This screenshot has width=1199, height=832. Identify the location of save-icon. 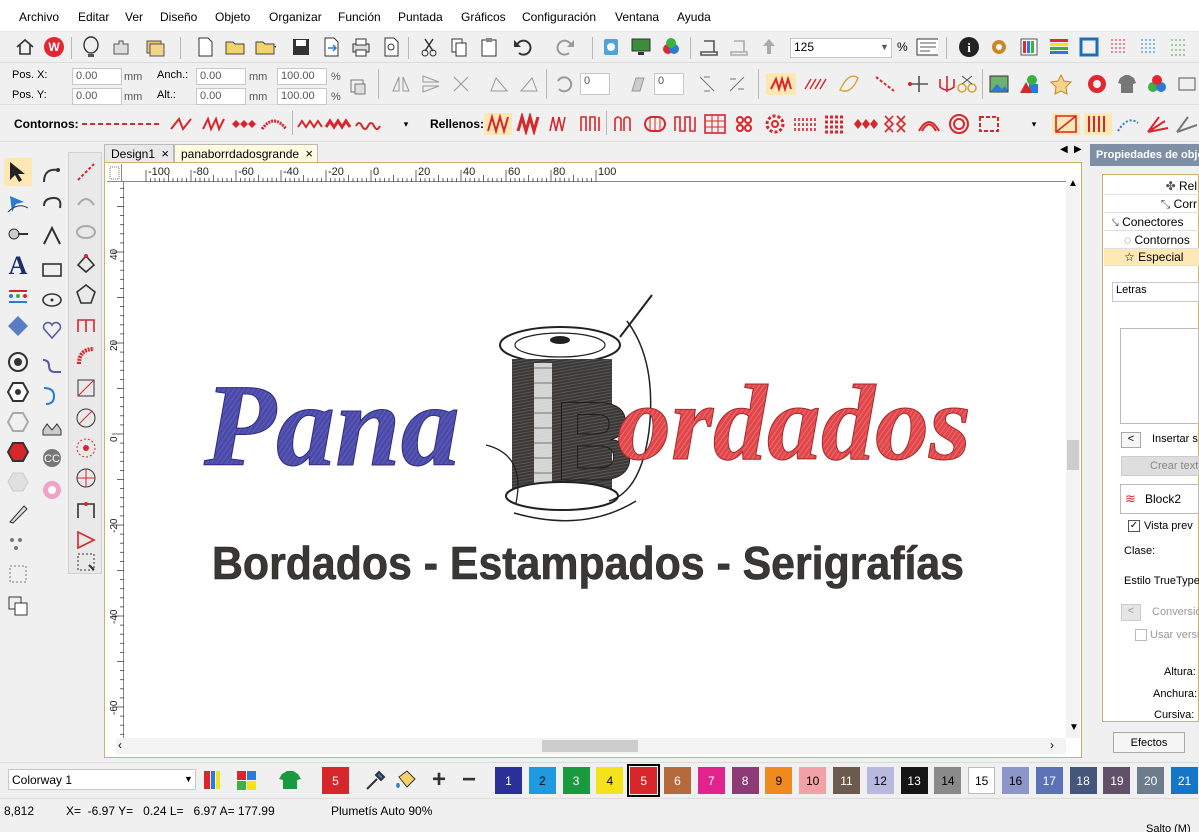
(301, 47).